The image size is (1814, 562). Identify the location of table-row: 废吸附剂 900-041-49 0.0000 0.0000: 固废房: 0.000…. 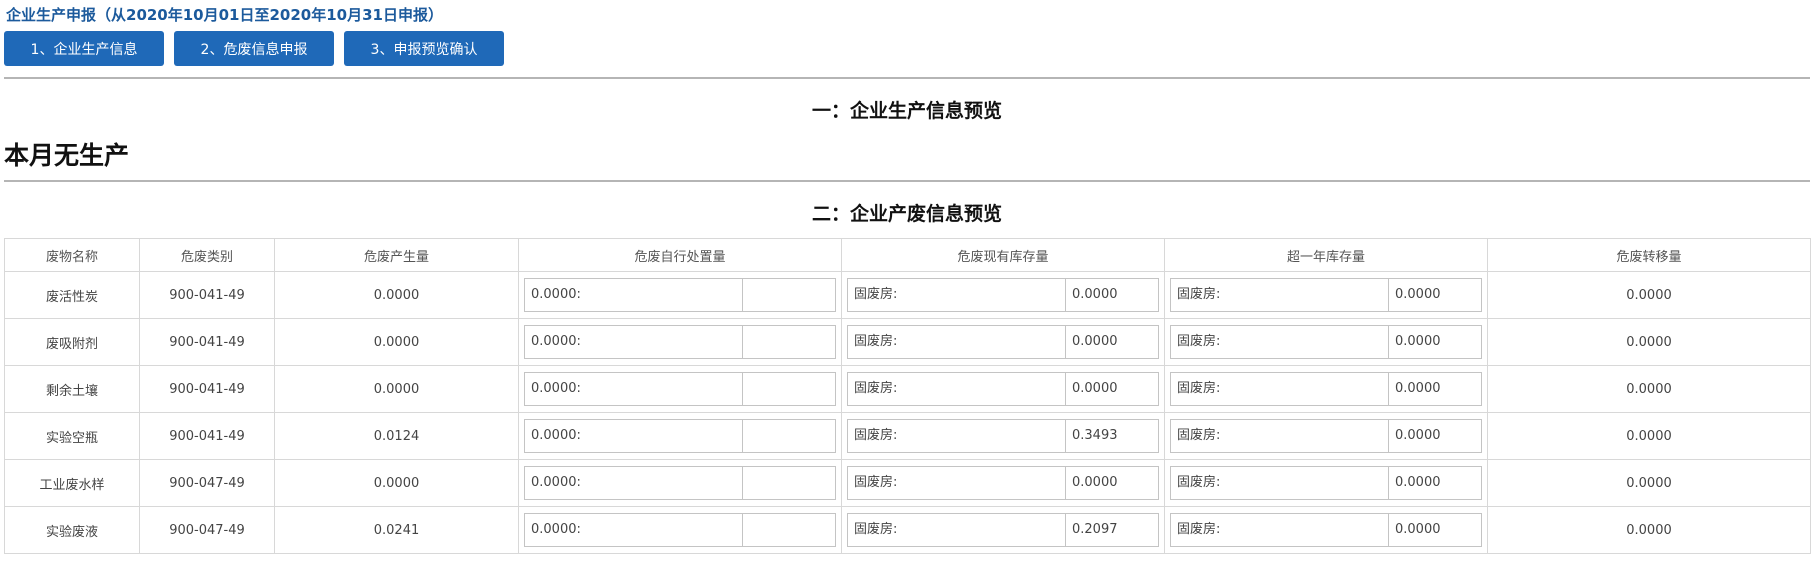
(907, 342).